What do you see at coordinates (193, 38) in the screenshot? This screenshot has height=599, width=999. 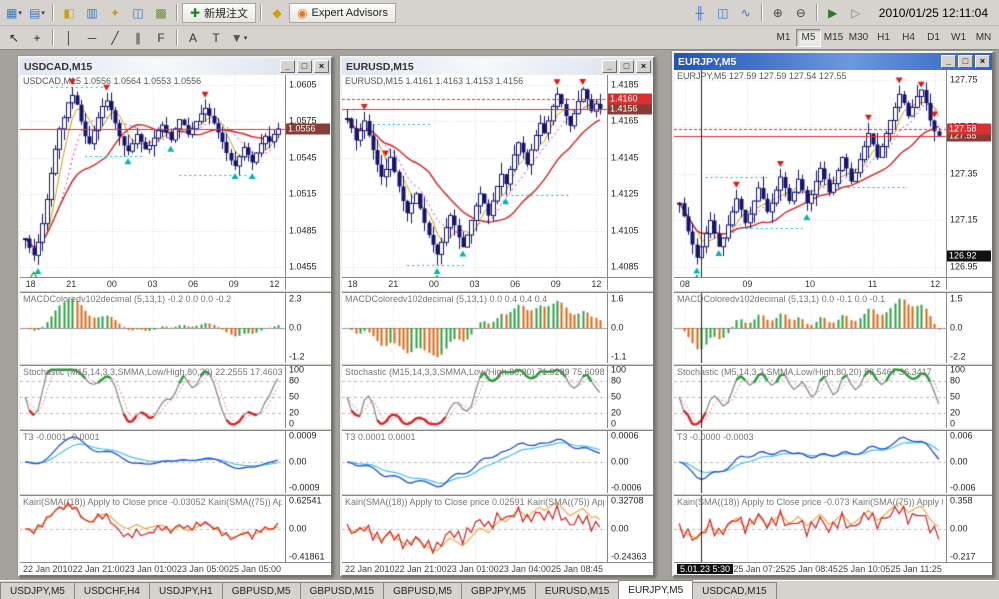 I see `text-icon: A` at bounding box center [193, 38].